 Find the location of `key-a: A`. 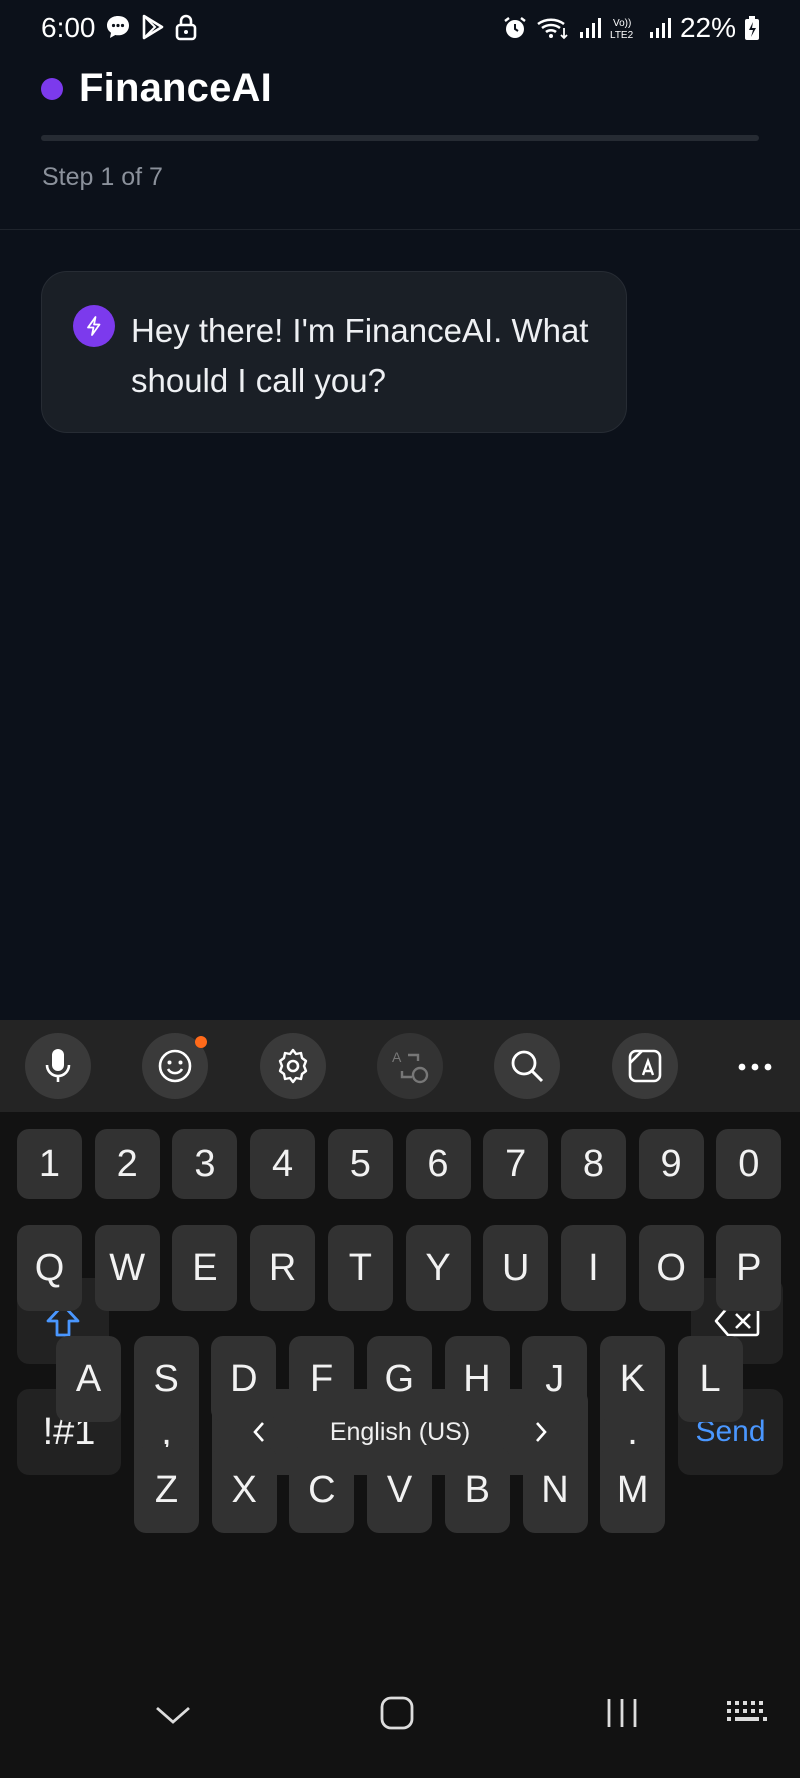

key-a: A is located at coordinates (88, 1379).